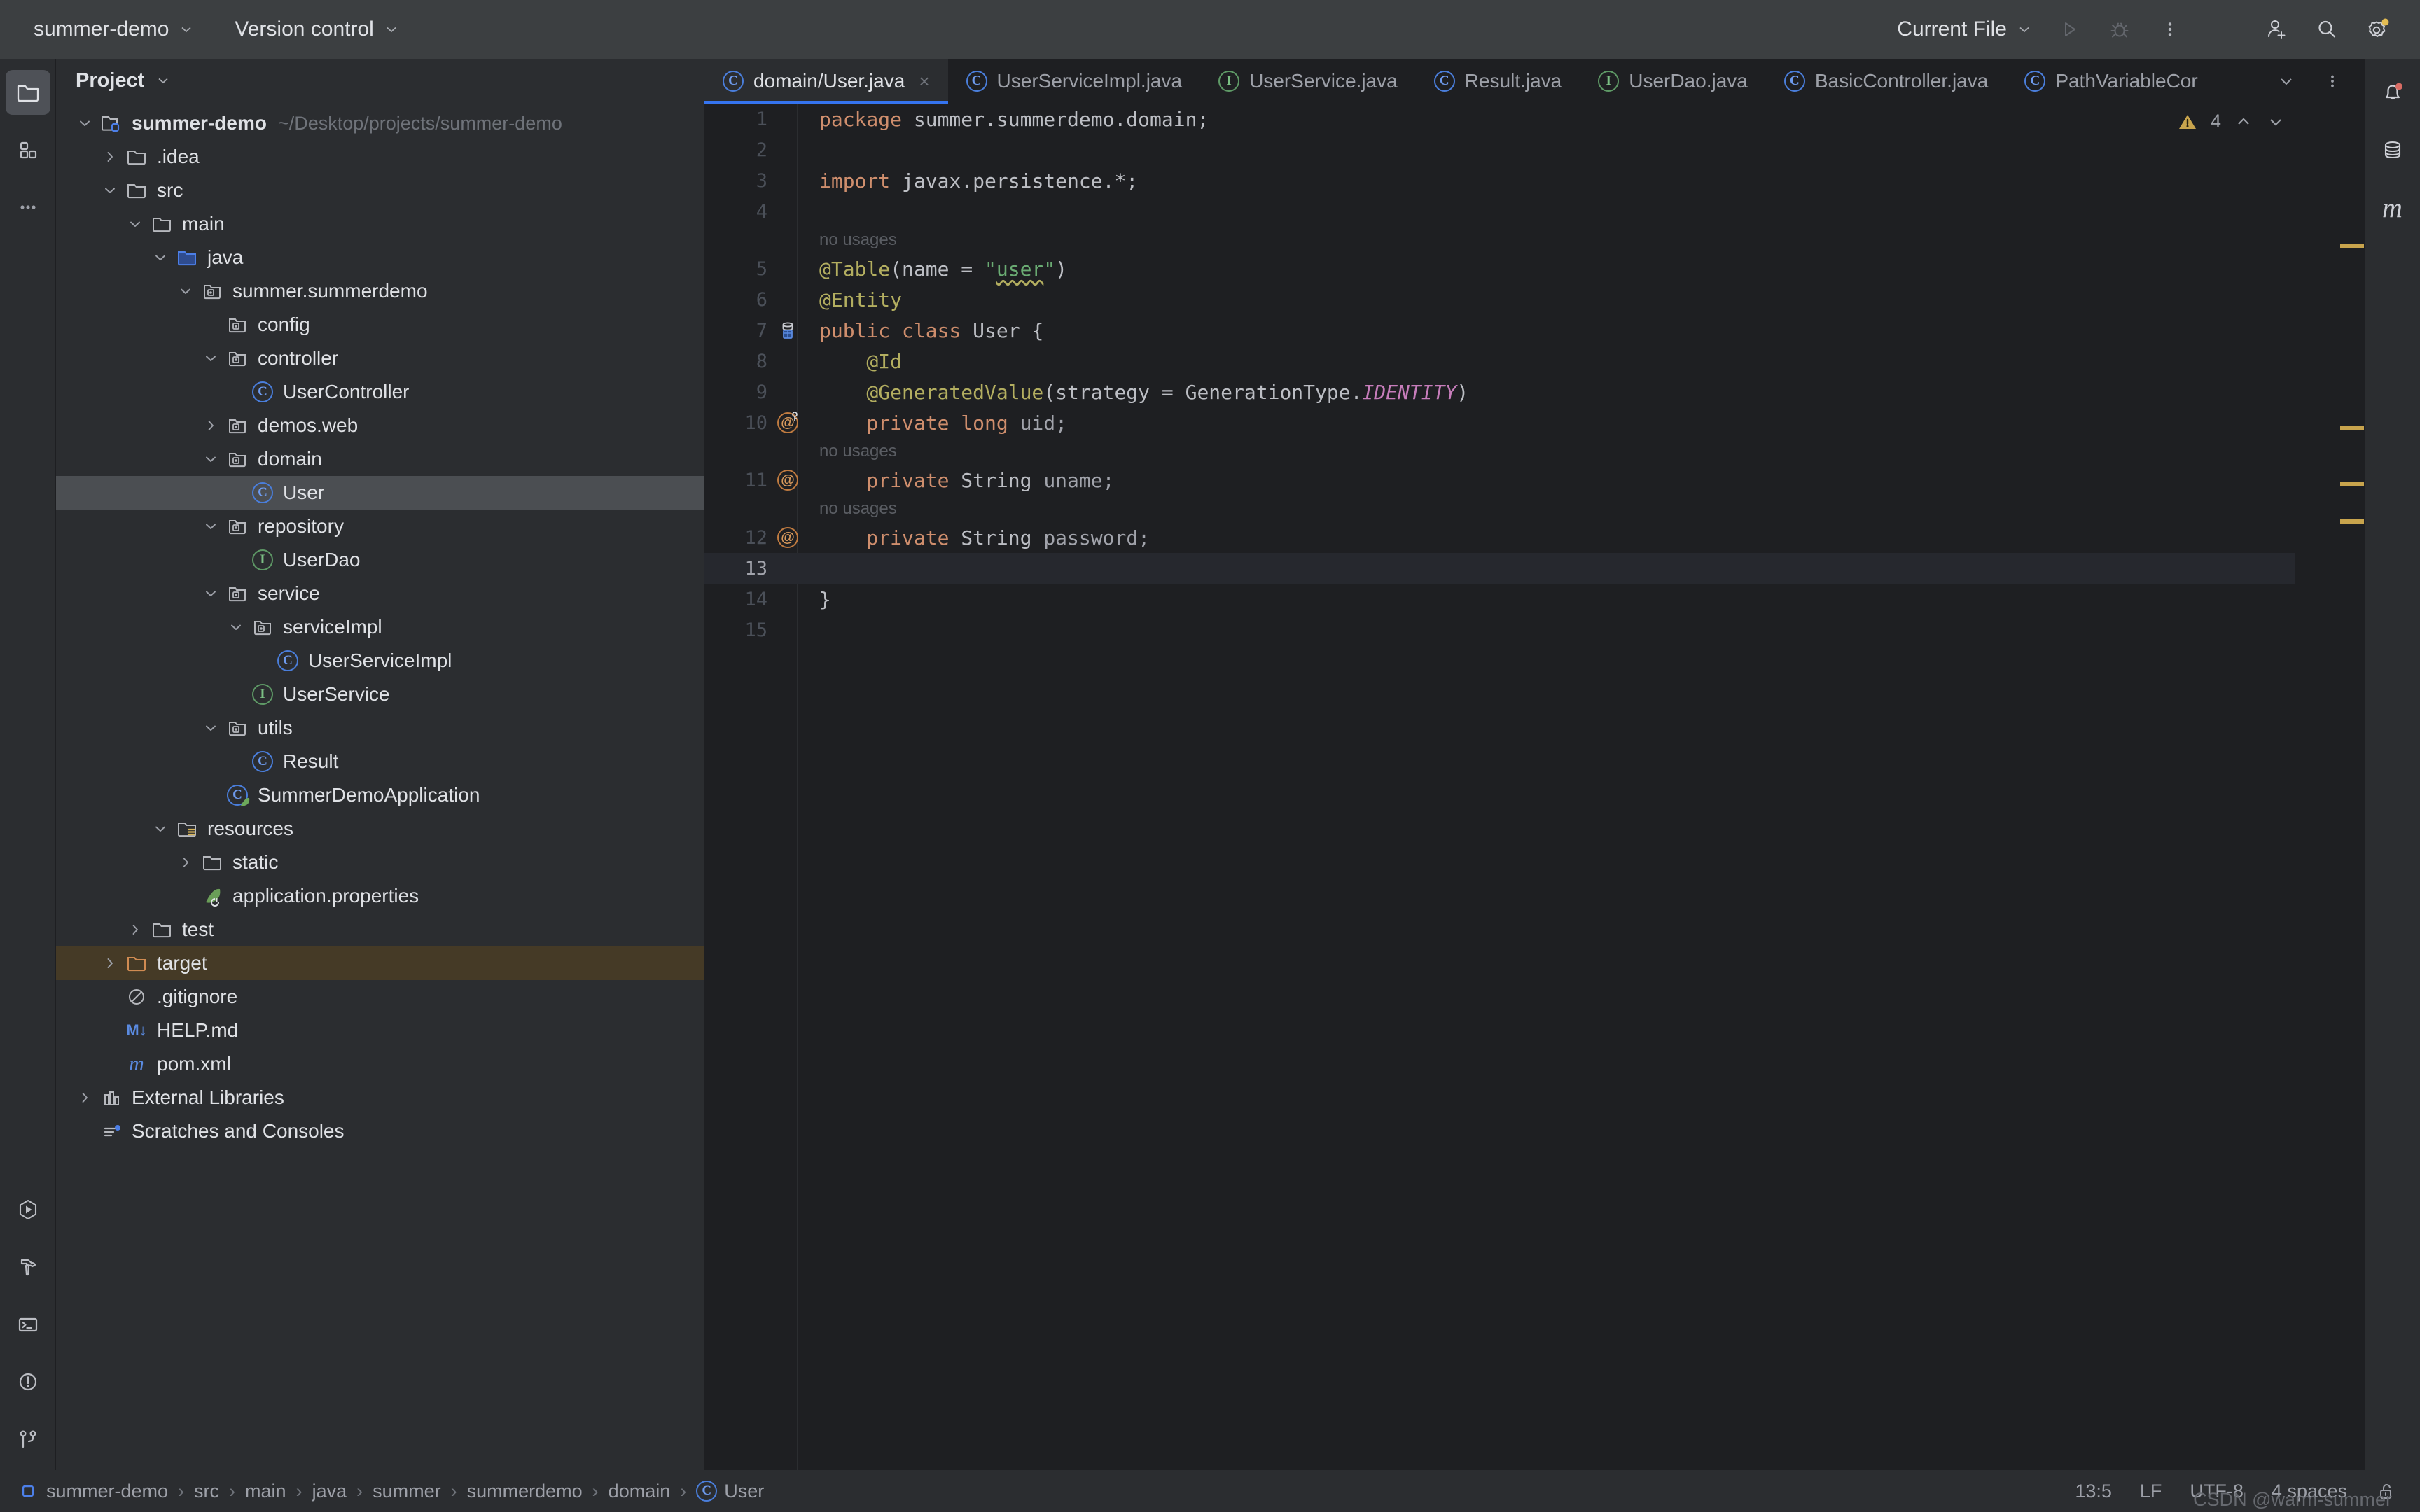  Describe the element at coordinates (2119, 29) in the screenshot. I see `debug-button` at that location.